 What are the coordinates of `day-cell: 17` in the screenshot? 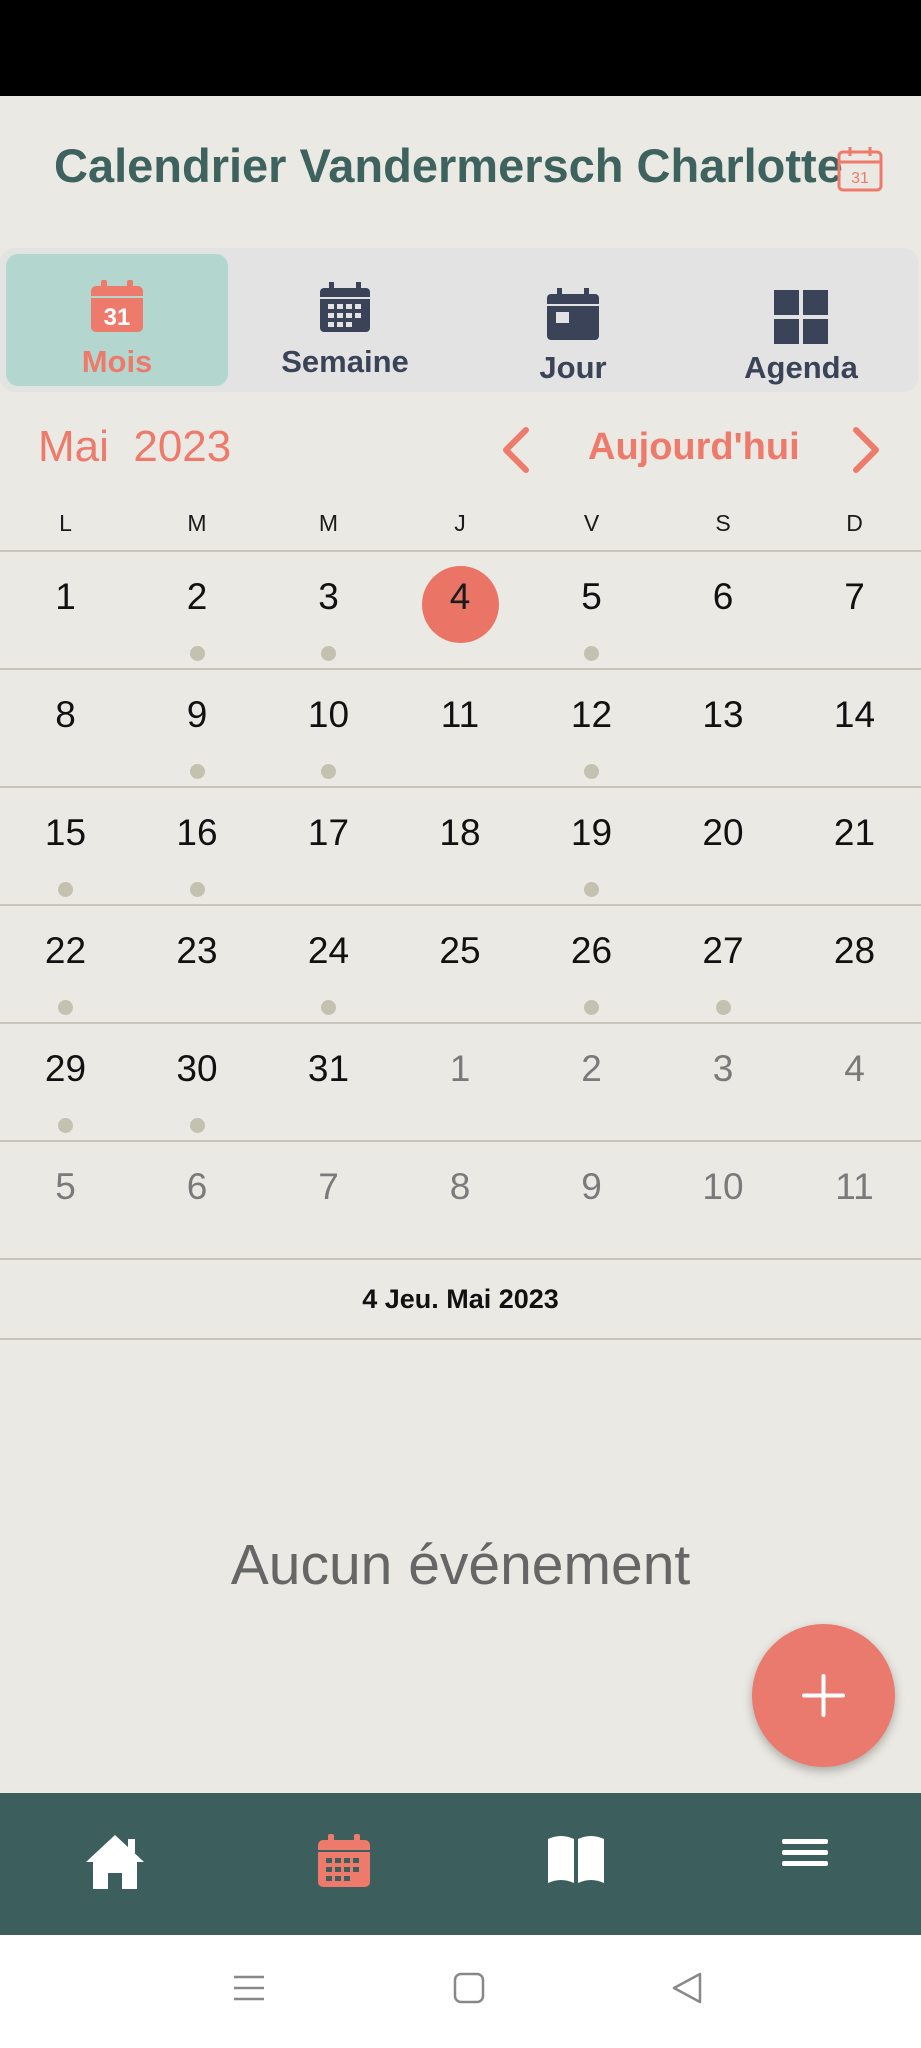 It's located at (328, 846).